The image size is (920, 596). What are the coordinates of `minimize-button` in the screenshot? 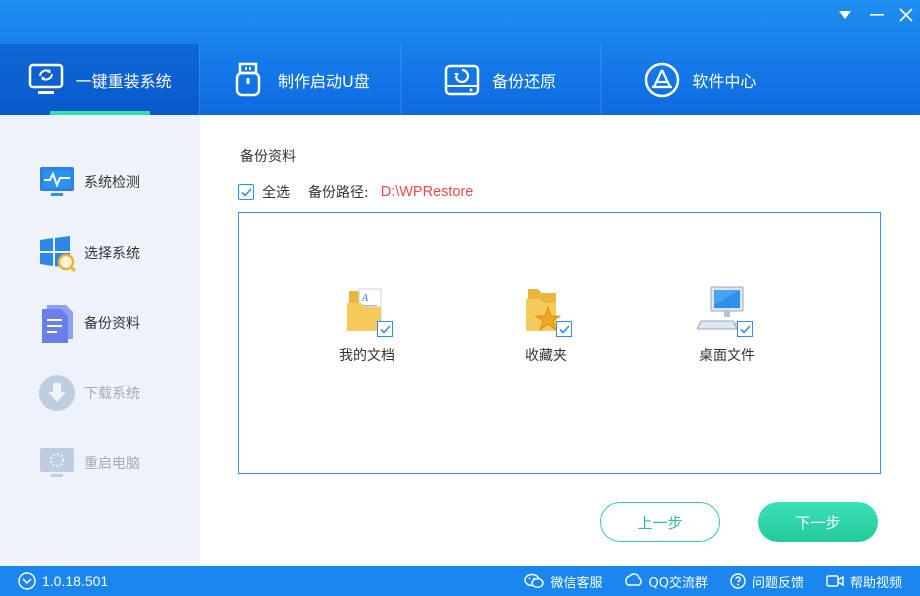 It's located at (845, 15).